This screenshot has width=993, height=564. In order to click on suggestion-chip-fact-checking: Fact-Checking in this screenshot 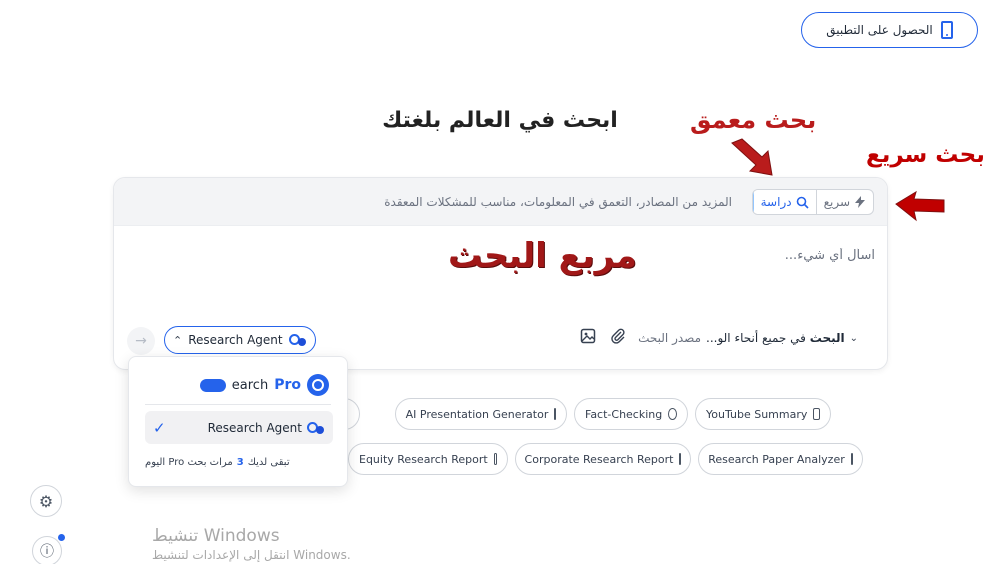, I will do `click(631, 414)`.